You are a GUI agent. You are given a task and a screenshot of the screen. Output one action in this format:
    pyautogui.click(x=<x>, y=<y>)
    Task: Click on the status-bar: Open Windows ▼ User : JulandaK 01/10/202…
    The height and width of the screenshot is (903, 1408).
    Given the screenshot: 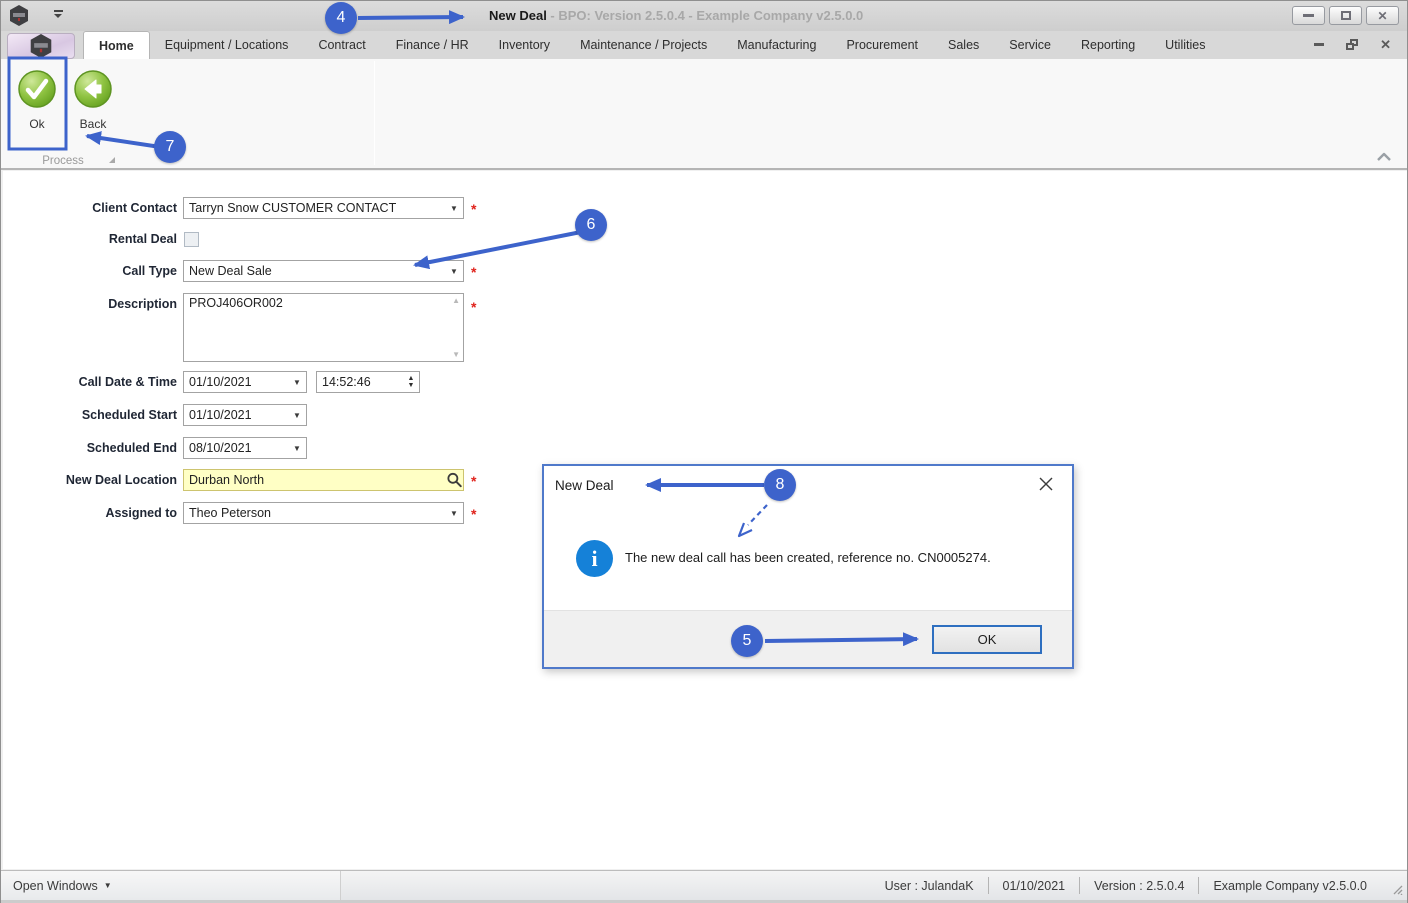 What is the action you would take?
    pyautogui.click(x=704, y=885)
    